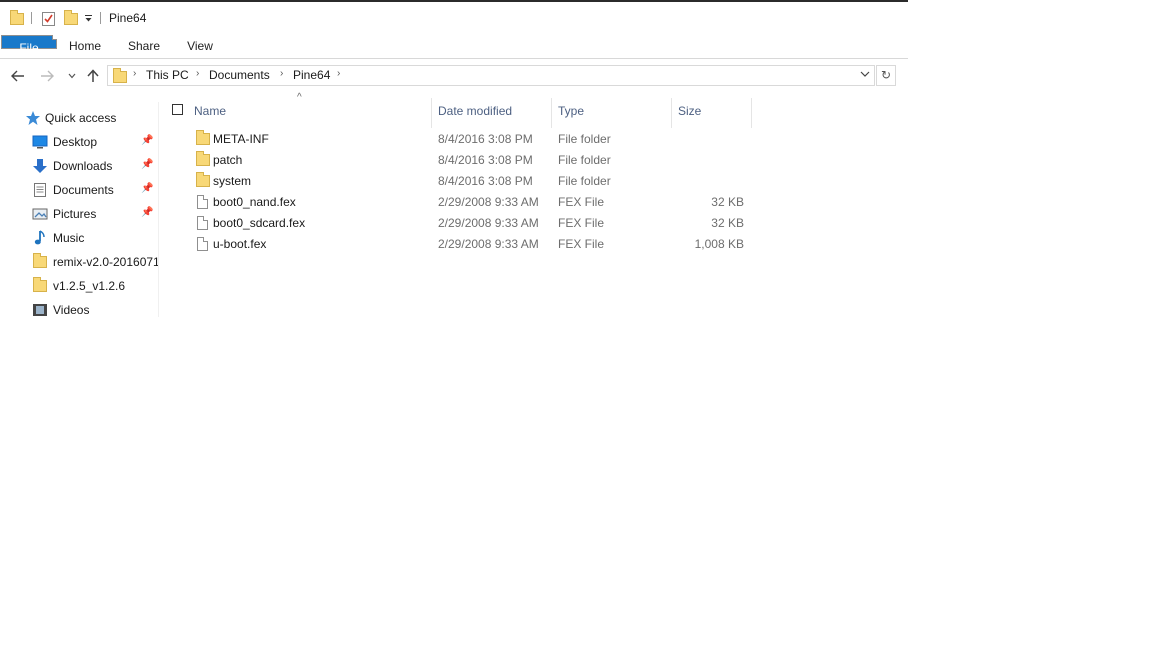 The width and height of the screenshot is (1152, 648). What do you see at coordinates (534, 110) in the screenshot?
I see `column-header-row: ^ Name Date modified Type Size` at bounding box center [534, 110].